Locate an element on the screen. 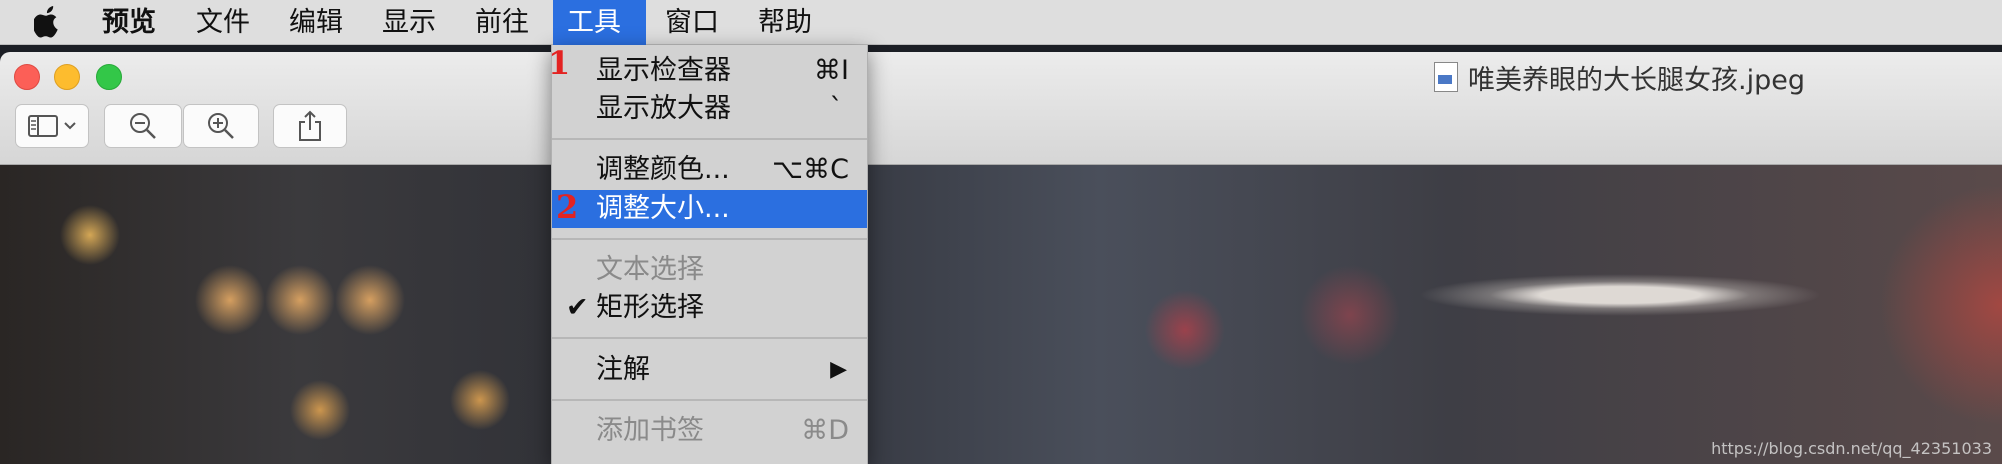  menu-item-add-bookmark: 添加书签 ⌘D is located at coordinates (709, 431).